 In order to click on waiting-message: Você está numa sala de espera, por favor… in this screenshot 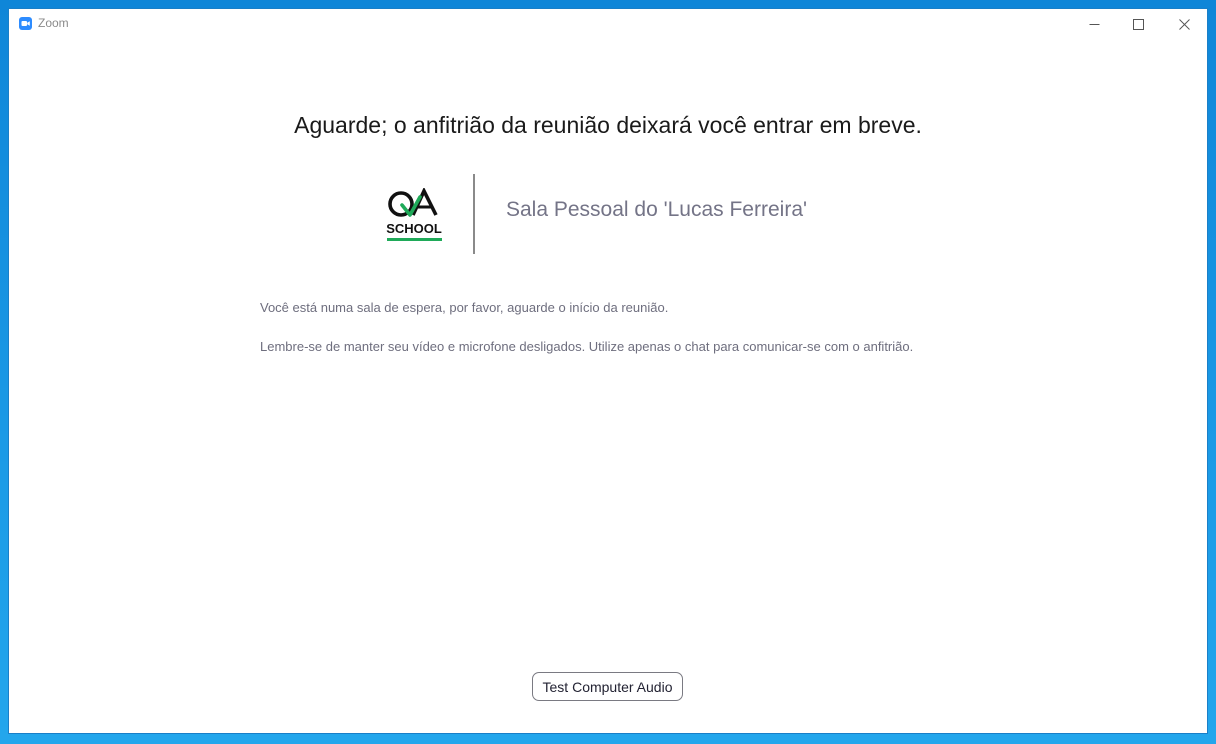, I will do `click(464, 307)`.